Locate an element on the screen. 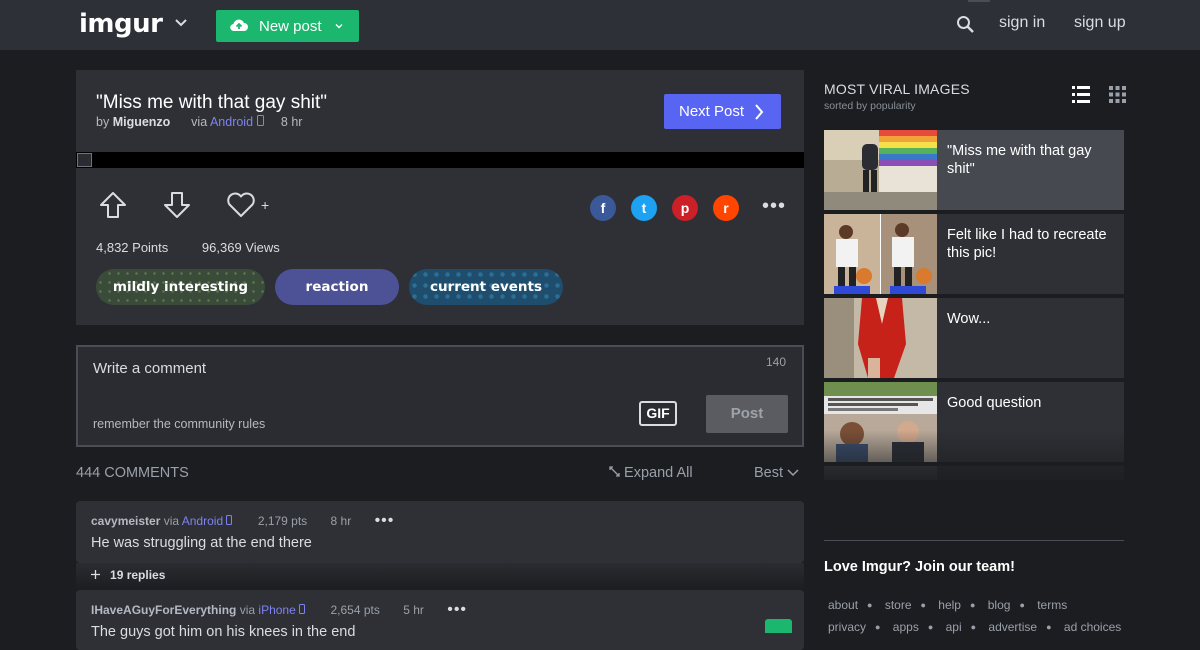 The height and width of the screenshot is (650, 1200). upvote-icon is located at coordinates (113, 205).